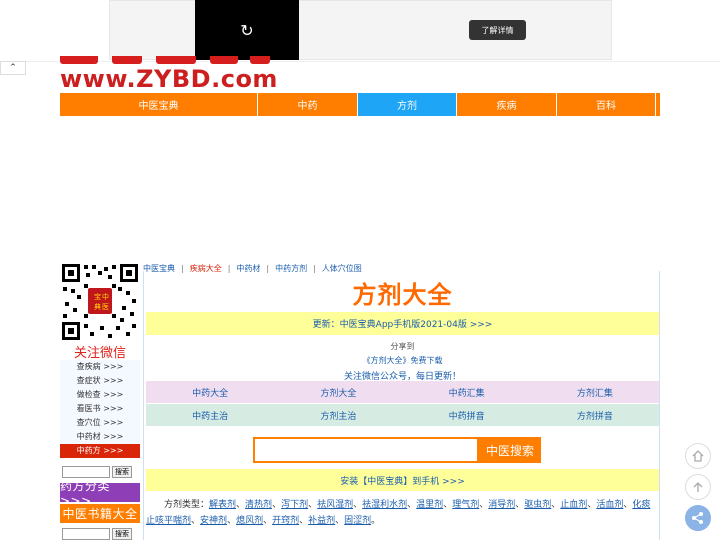 The width and height of the screenshot is (720, 540). Describe the element at coordinates (100, 513) in the screenshot. I see `tcm-books-button: 中医书籍大全` at that location.